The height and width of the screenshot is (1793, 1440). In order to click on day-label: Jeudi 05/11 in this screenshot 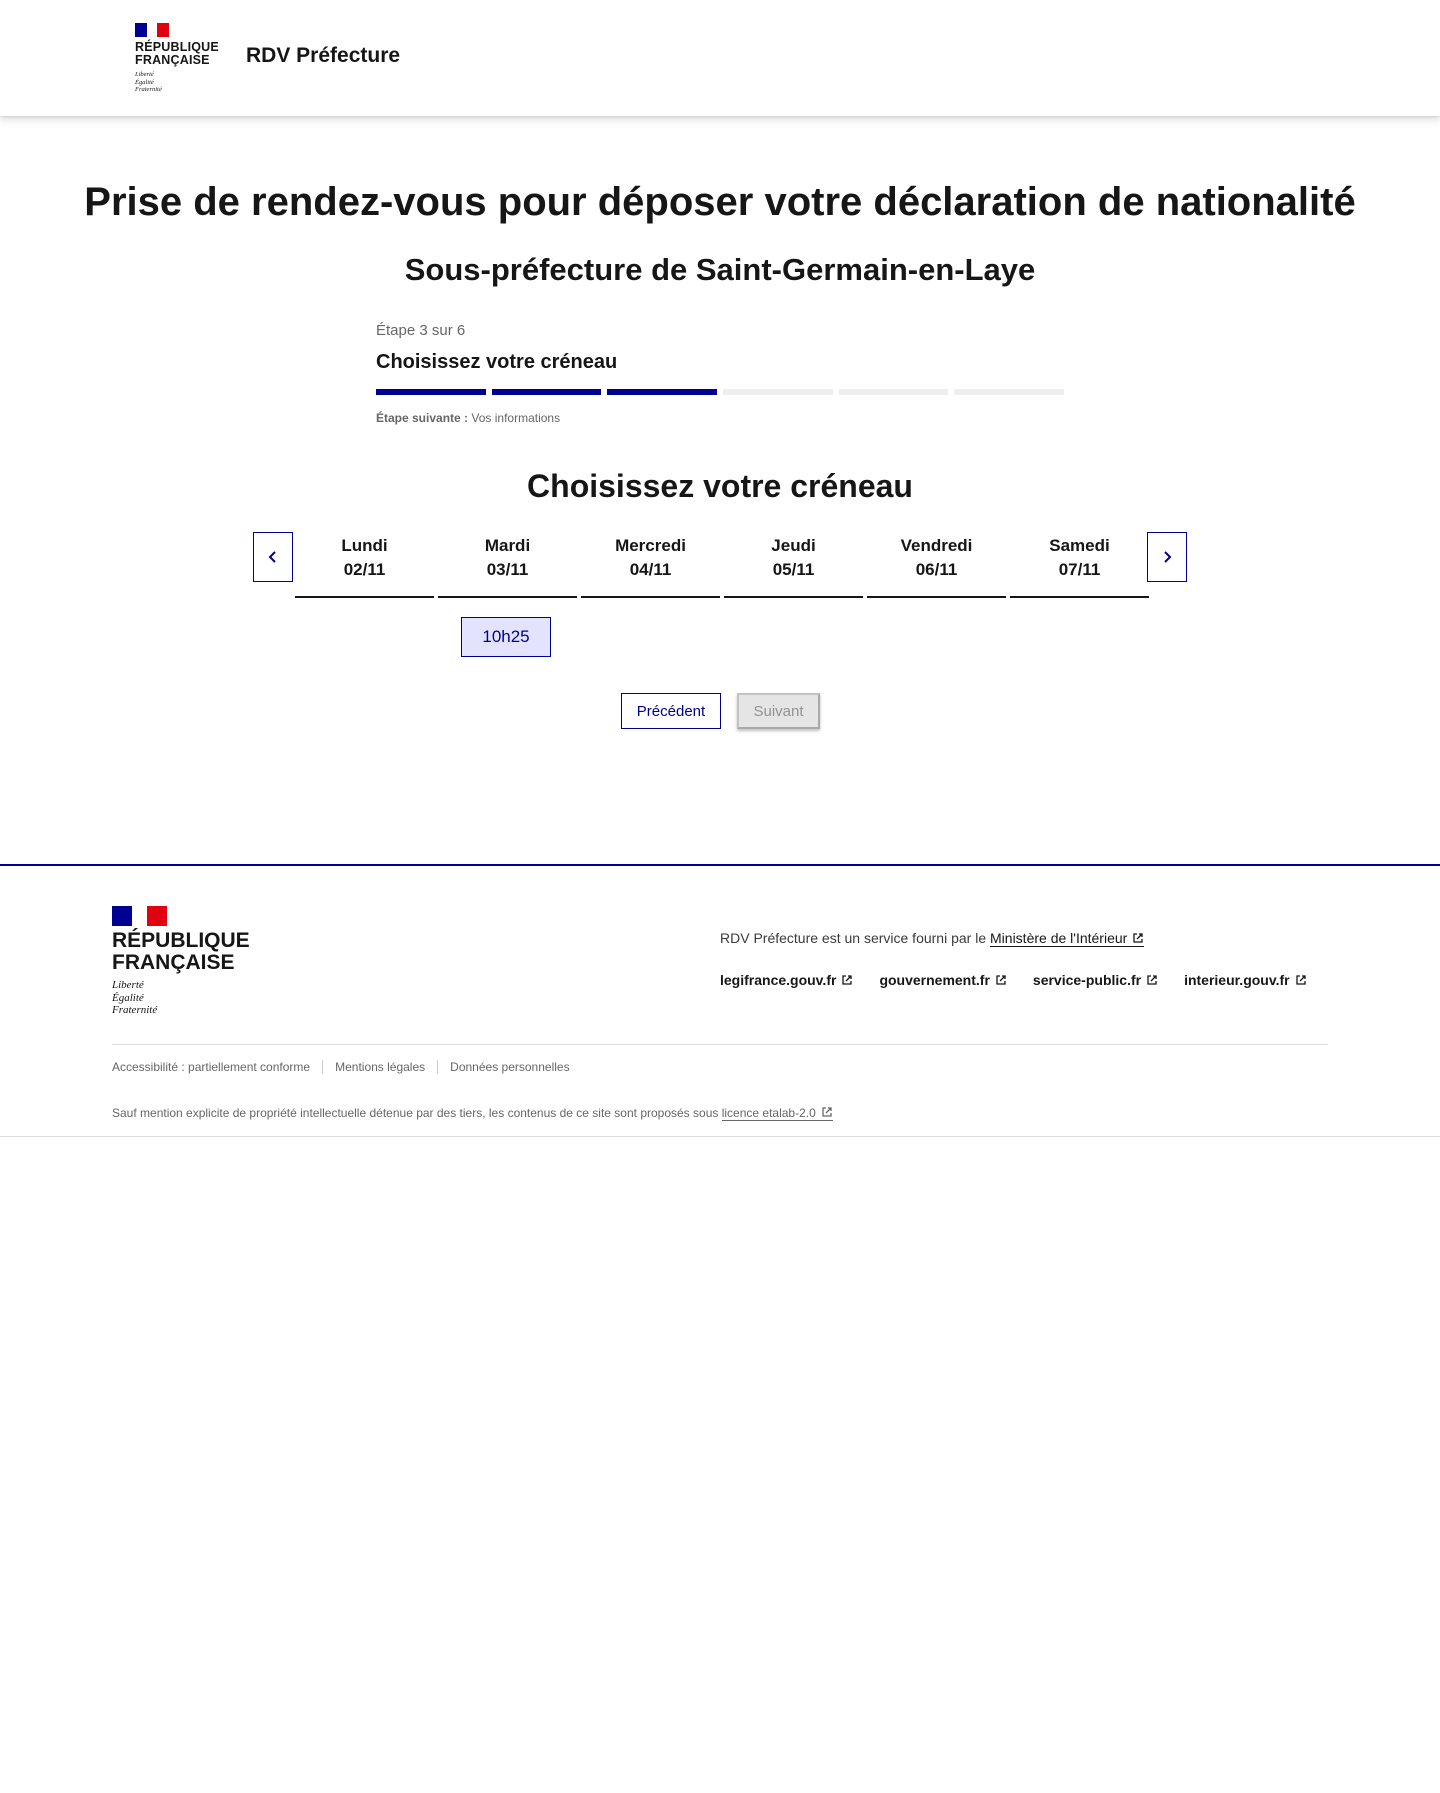, I will do `click(793, 557)`.